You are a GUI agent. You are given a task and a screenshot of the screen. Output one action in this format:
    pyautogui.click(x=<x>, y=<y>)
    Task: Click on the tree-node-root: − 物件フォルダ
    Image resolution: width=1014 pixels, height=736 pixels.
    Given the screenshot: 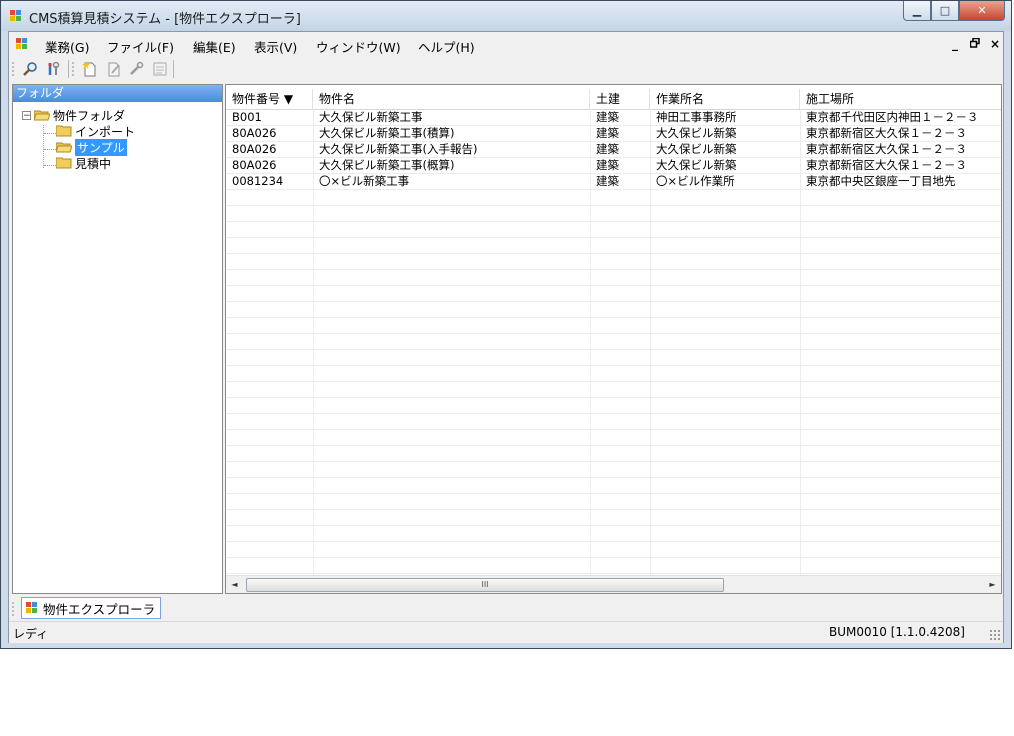 What is the action you would take?
    pyautogui.click(x=73, y=115)
    